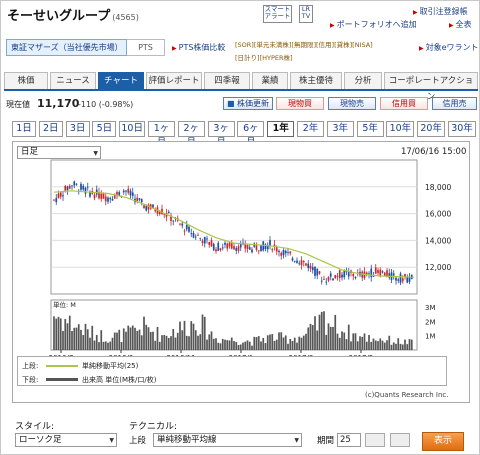 The width and height of the screenshot is (480, 455). I want to click on technical-select: 単純移動平均線, so click(227, 440).